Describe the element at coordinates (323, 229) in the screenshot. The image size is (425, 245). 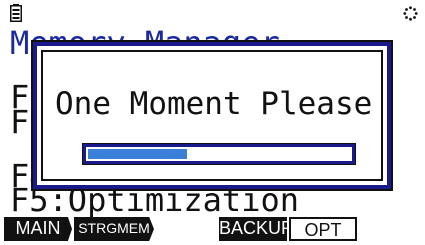
I see `opt-key: OPT` at that location.